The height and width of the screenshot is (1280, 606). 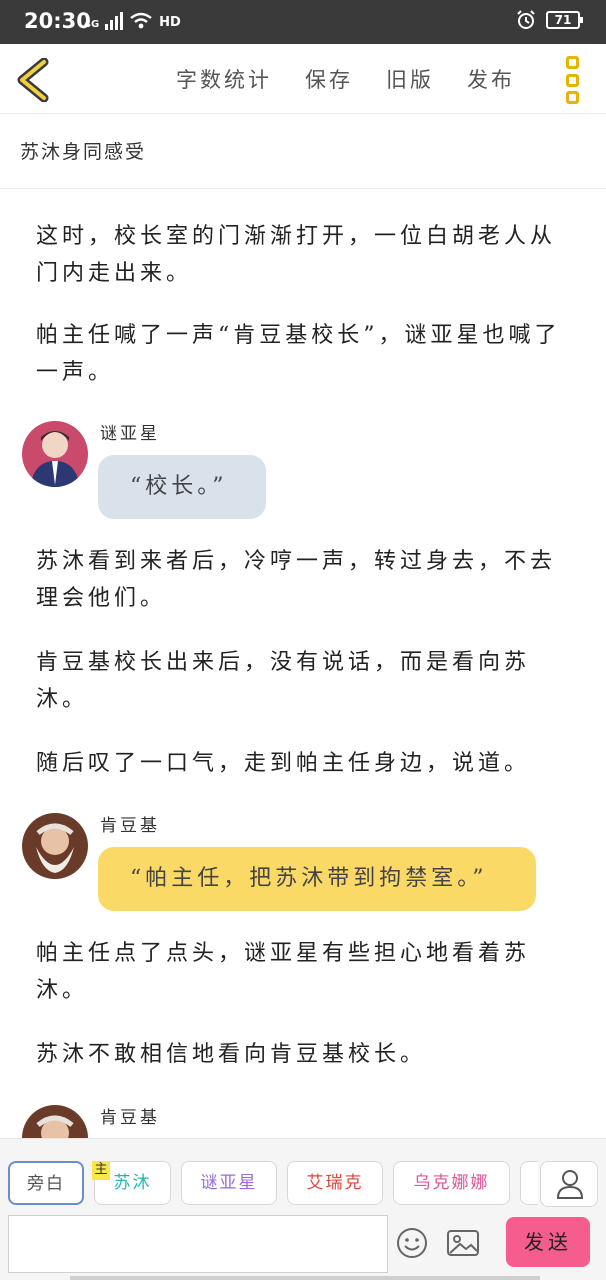 What do you see at coordinates (526, 19) in the screenshot?
I see `alarm-icon` at bounding box center [526, 19].